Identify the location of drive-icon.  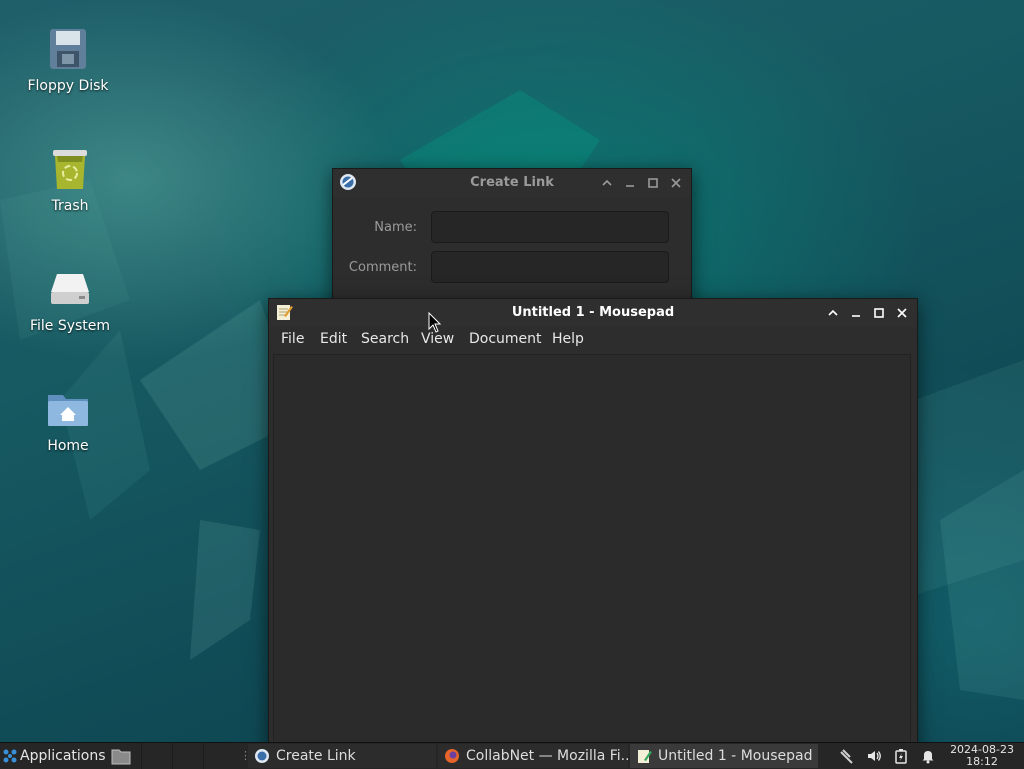
(70, 289).